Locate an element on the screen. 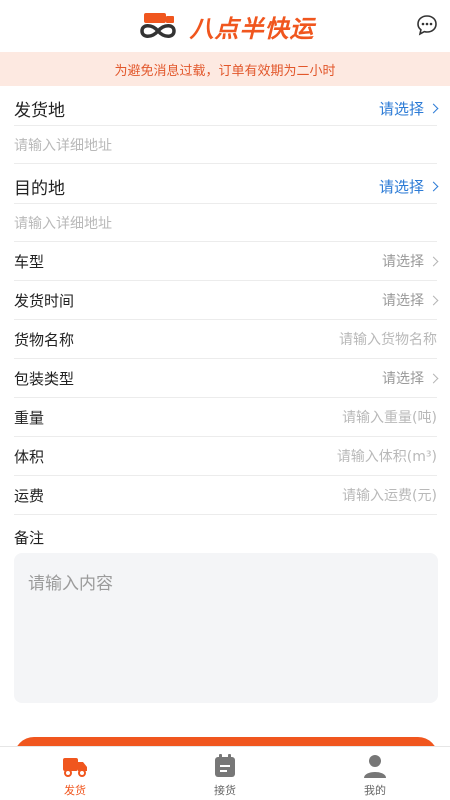 This screenshot has width=450, height=800. app-header: 八点半快运 is located at coordinates (225, 26).